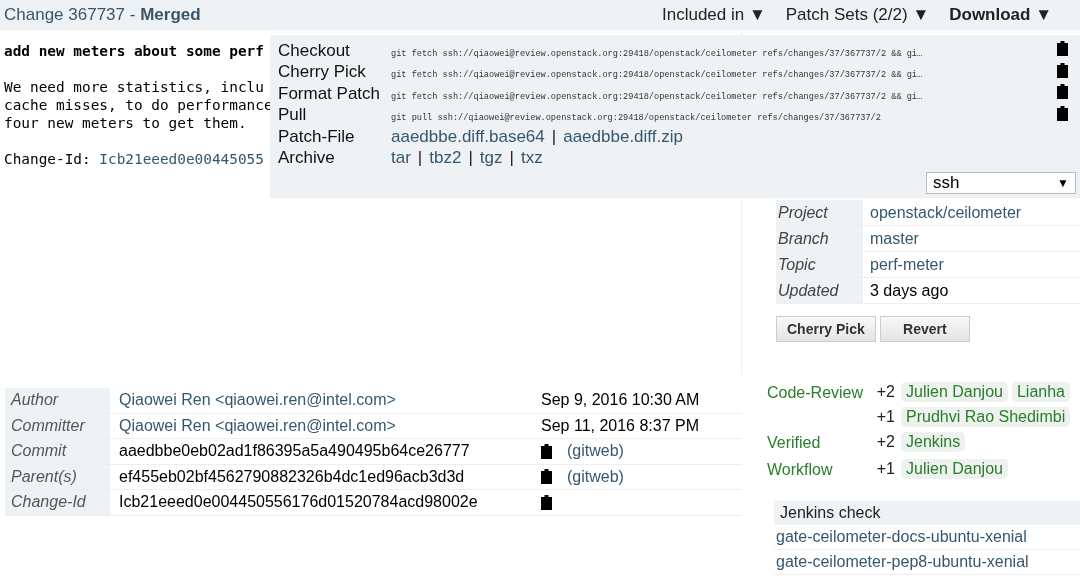  What do you see at coordinates (927, 537) in the screenshot?
I see `job-link: gate-ceilometer-docs-ubuntu-xenial` at bounding box center [927, 537].